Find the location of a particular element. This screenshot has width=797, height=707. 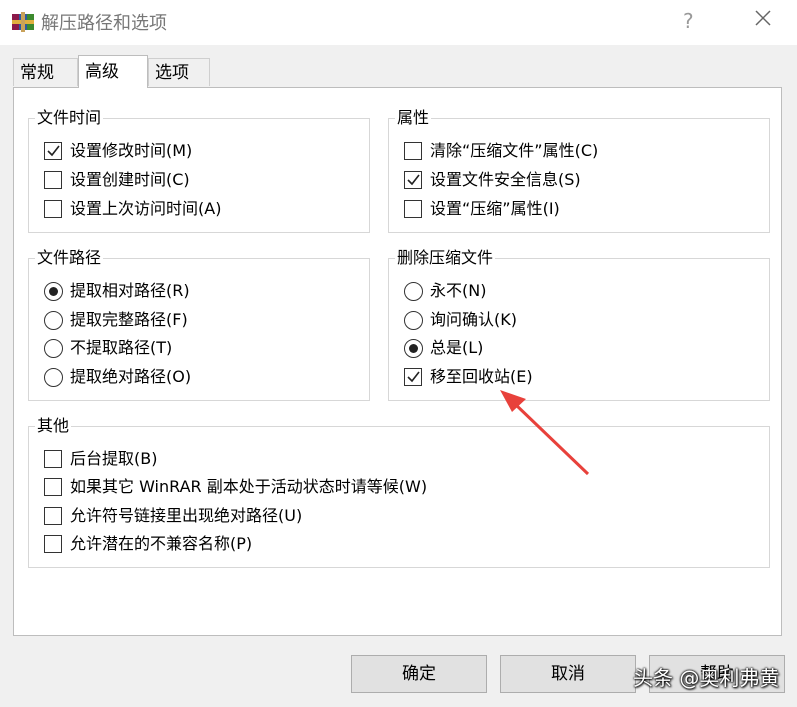

watermark: 头条 @奥利弗黄 is located at coordinates (706, 678).